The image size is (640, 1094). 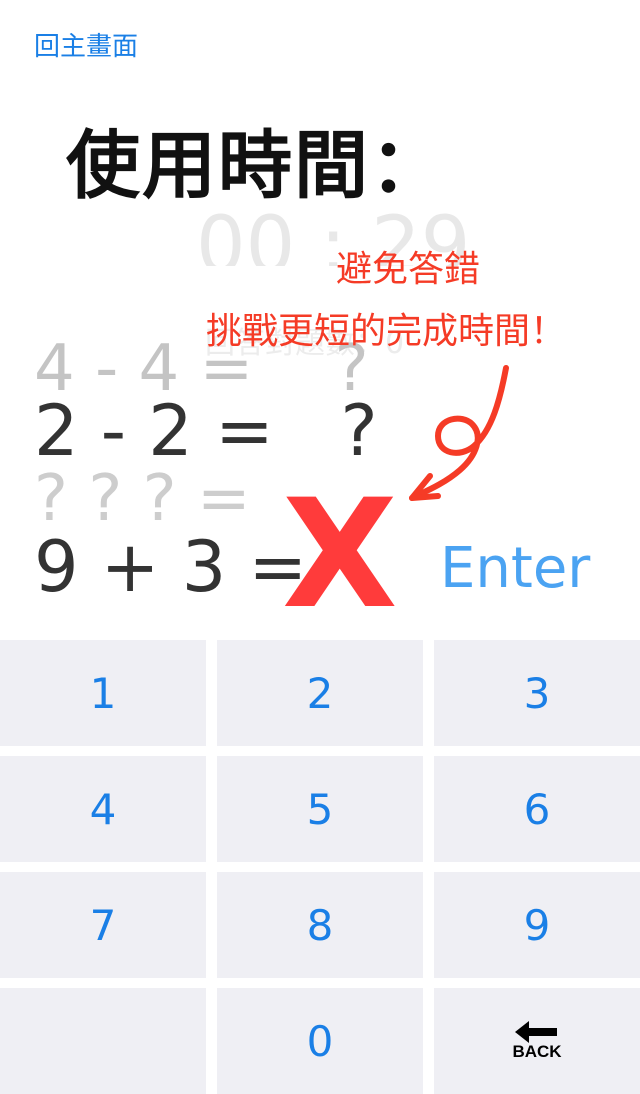 What do you see at coordinates (103, 809) in the screenshot?
I see `key-4: 4` at bounding box center [103, 809].